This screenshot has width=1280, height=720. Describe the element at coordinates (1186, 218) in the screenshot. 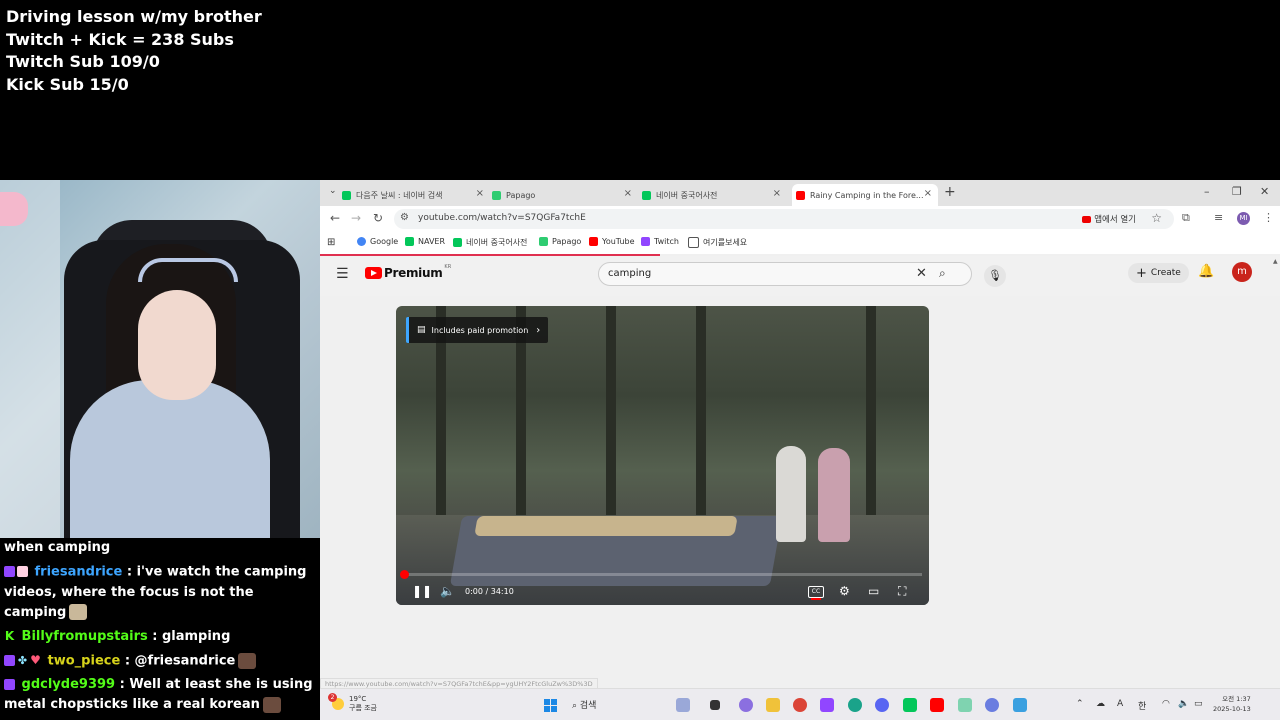

I see `extensions-icon: ⧉` at that location.